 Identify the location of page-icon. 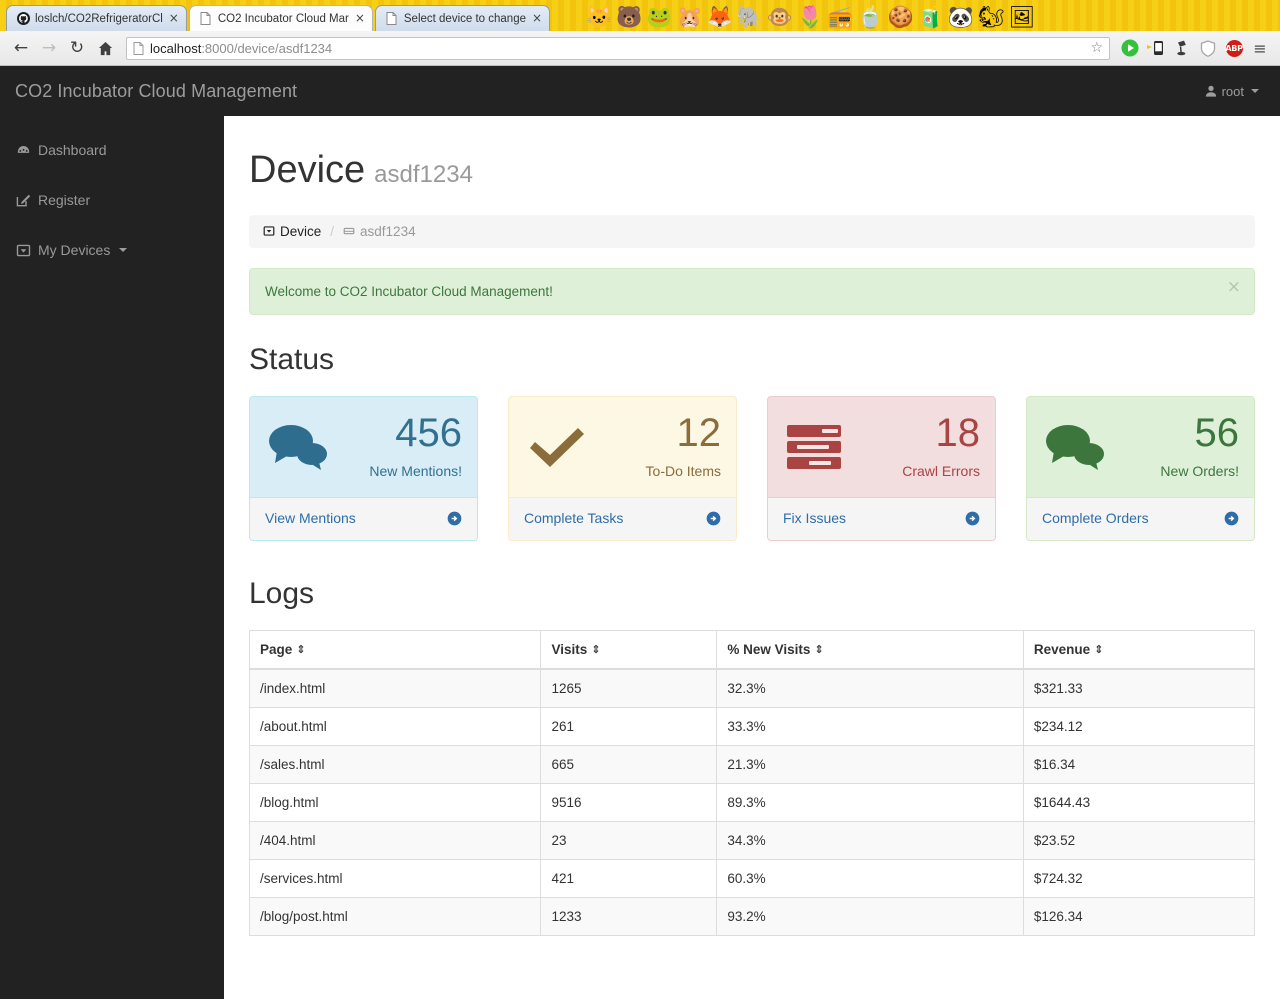
(138, 48).